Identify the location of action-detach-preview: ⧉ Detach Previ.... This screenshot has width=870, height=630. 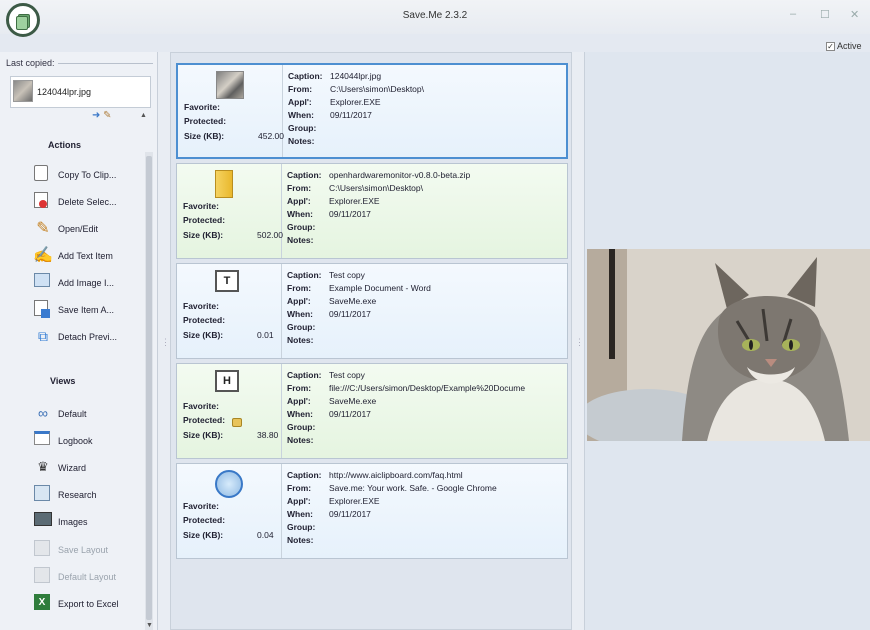
(89, 338).